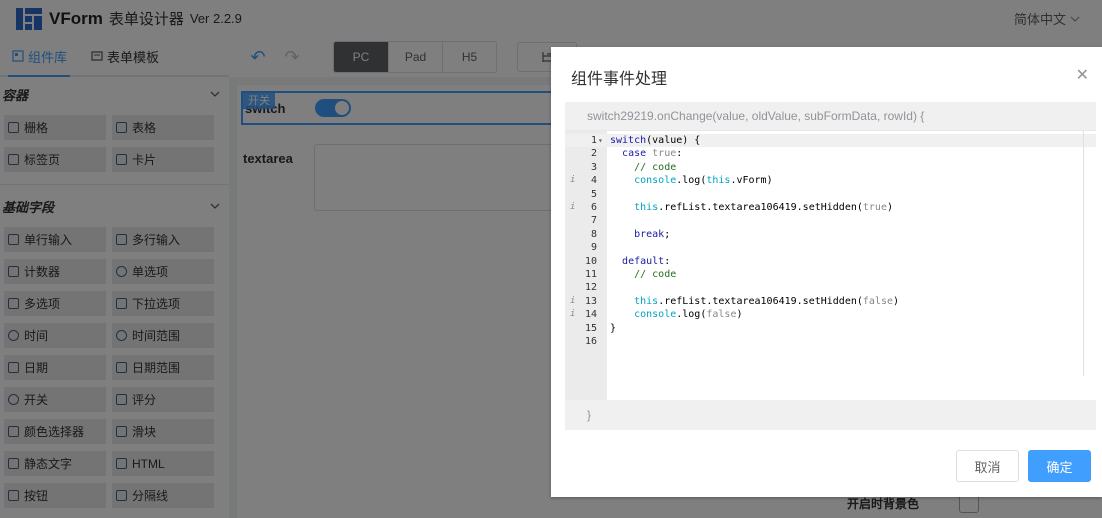  What do you see at coordinates (830, 287) in the screenshot?
I see `code-line: 12` at bounding box center [830, 287].